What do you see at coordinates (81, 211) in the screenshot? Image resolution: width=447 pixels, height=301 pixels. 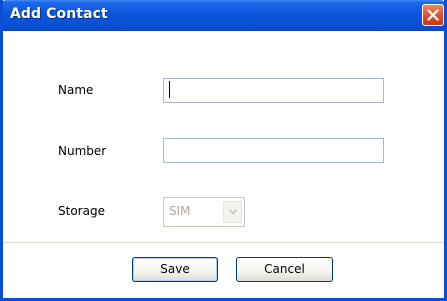 I see `storage-label: Storage` at bounding box center [81, 211].